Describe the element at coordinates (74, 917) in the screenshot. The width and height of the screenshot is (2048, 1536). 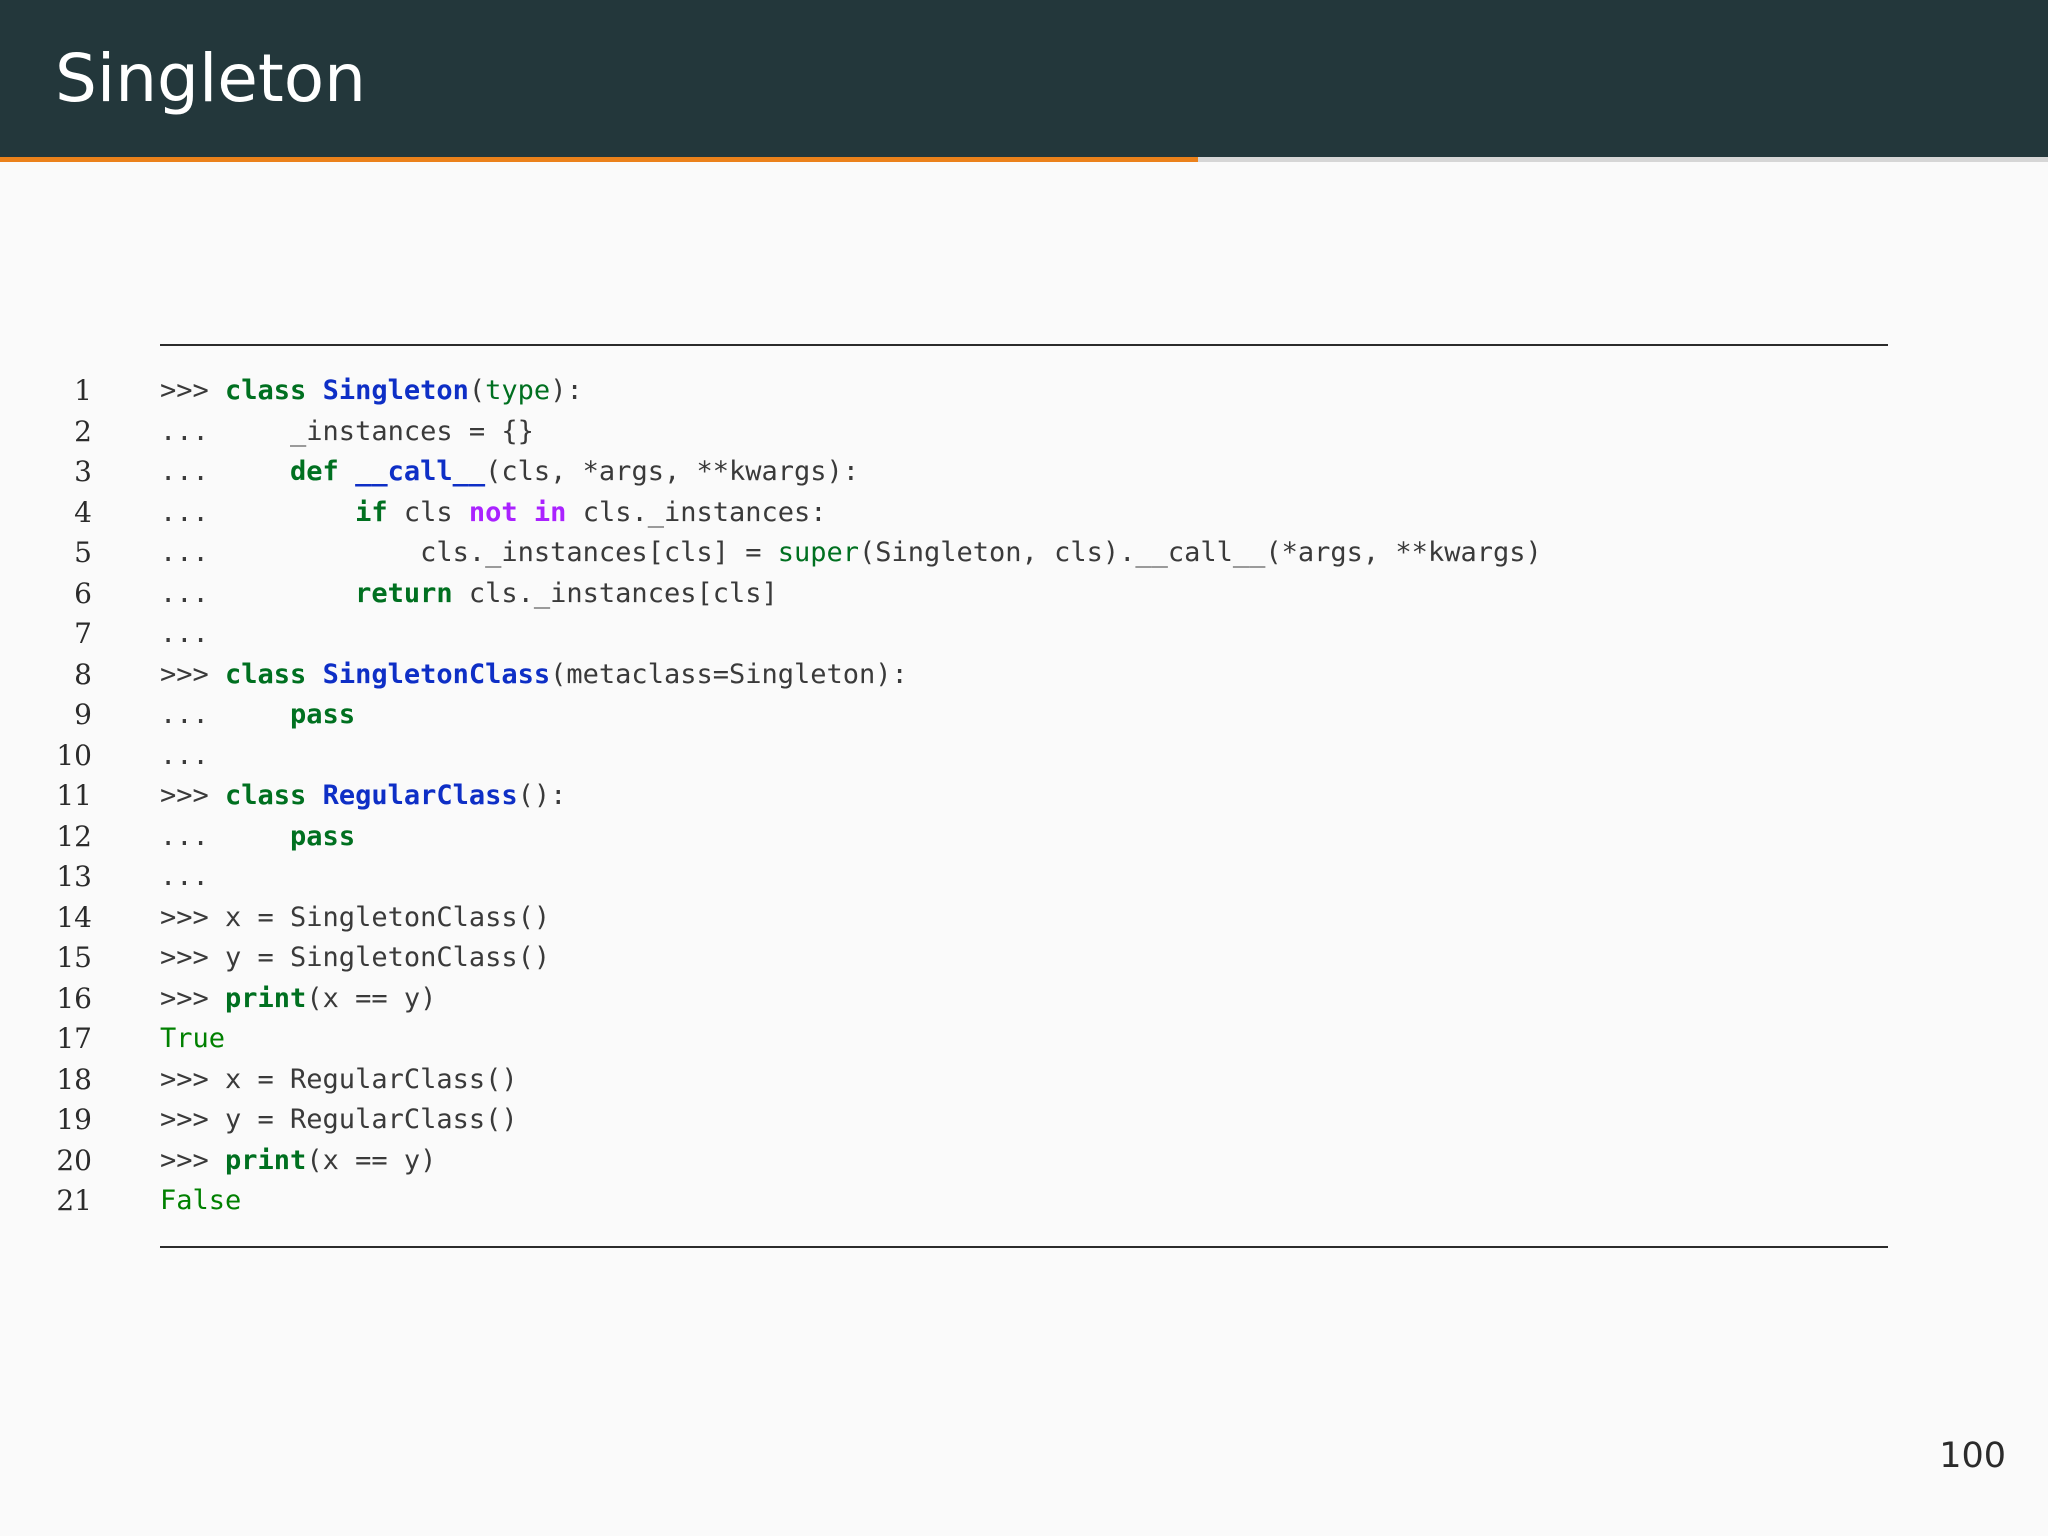
I see `line-number: 14` at that location.